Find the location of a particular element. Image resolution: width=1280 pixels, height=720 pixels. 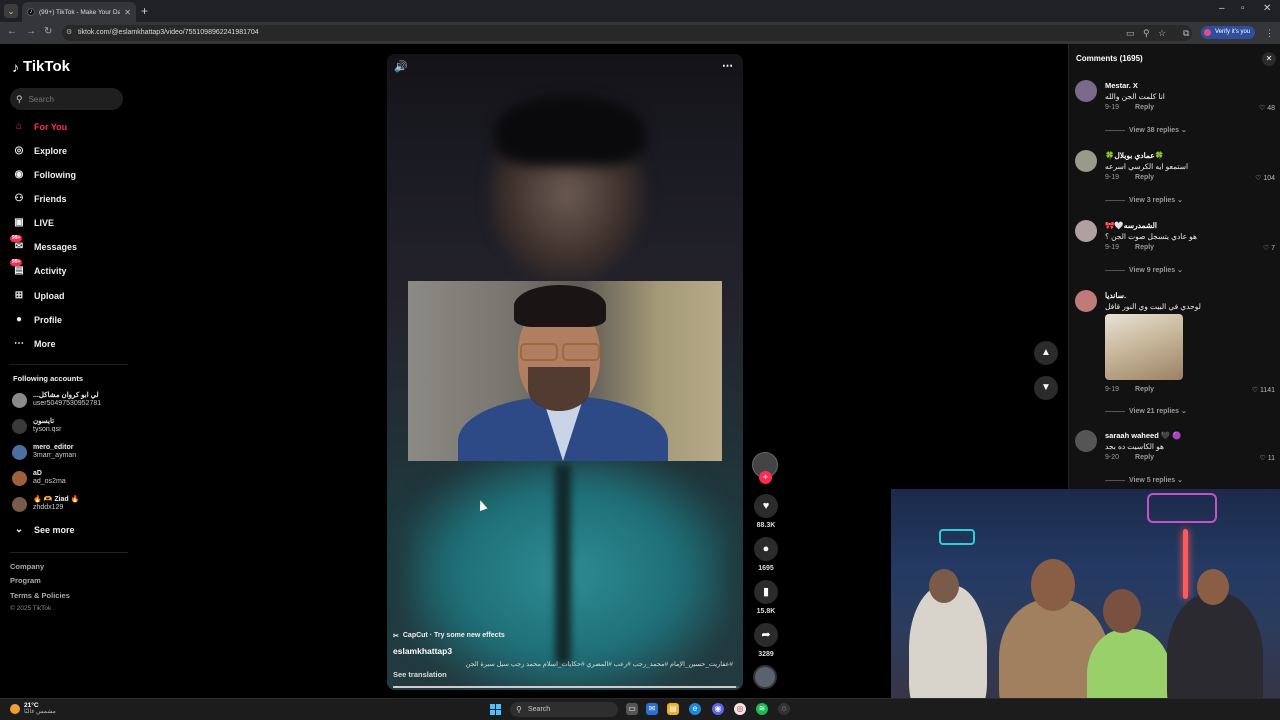

comment-like-button: ♡ 48 is located at coordinates (1267, 108).